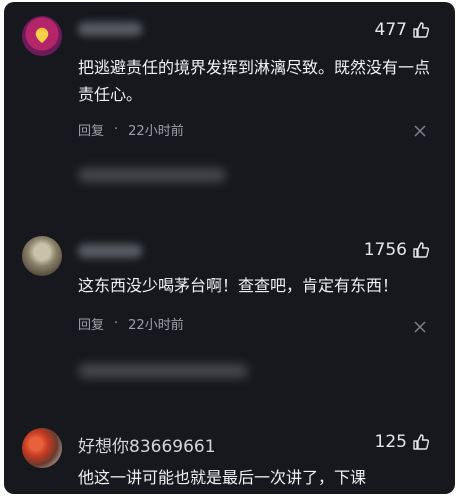 This screenshot has height=498, width=461. I want to click on heart-emblem-icon, so click(42, 36).